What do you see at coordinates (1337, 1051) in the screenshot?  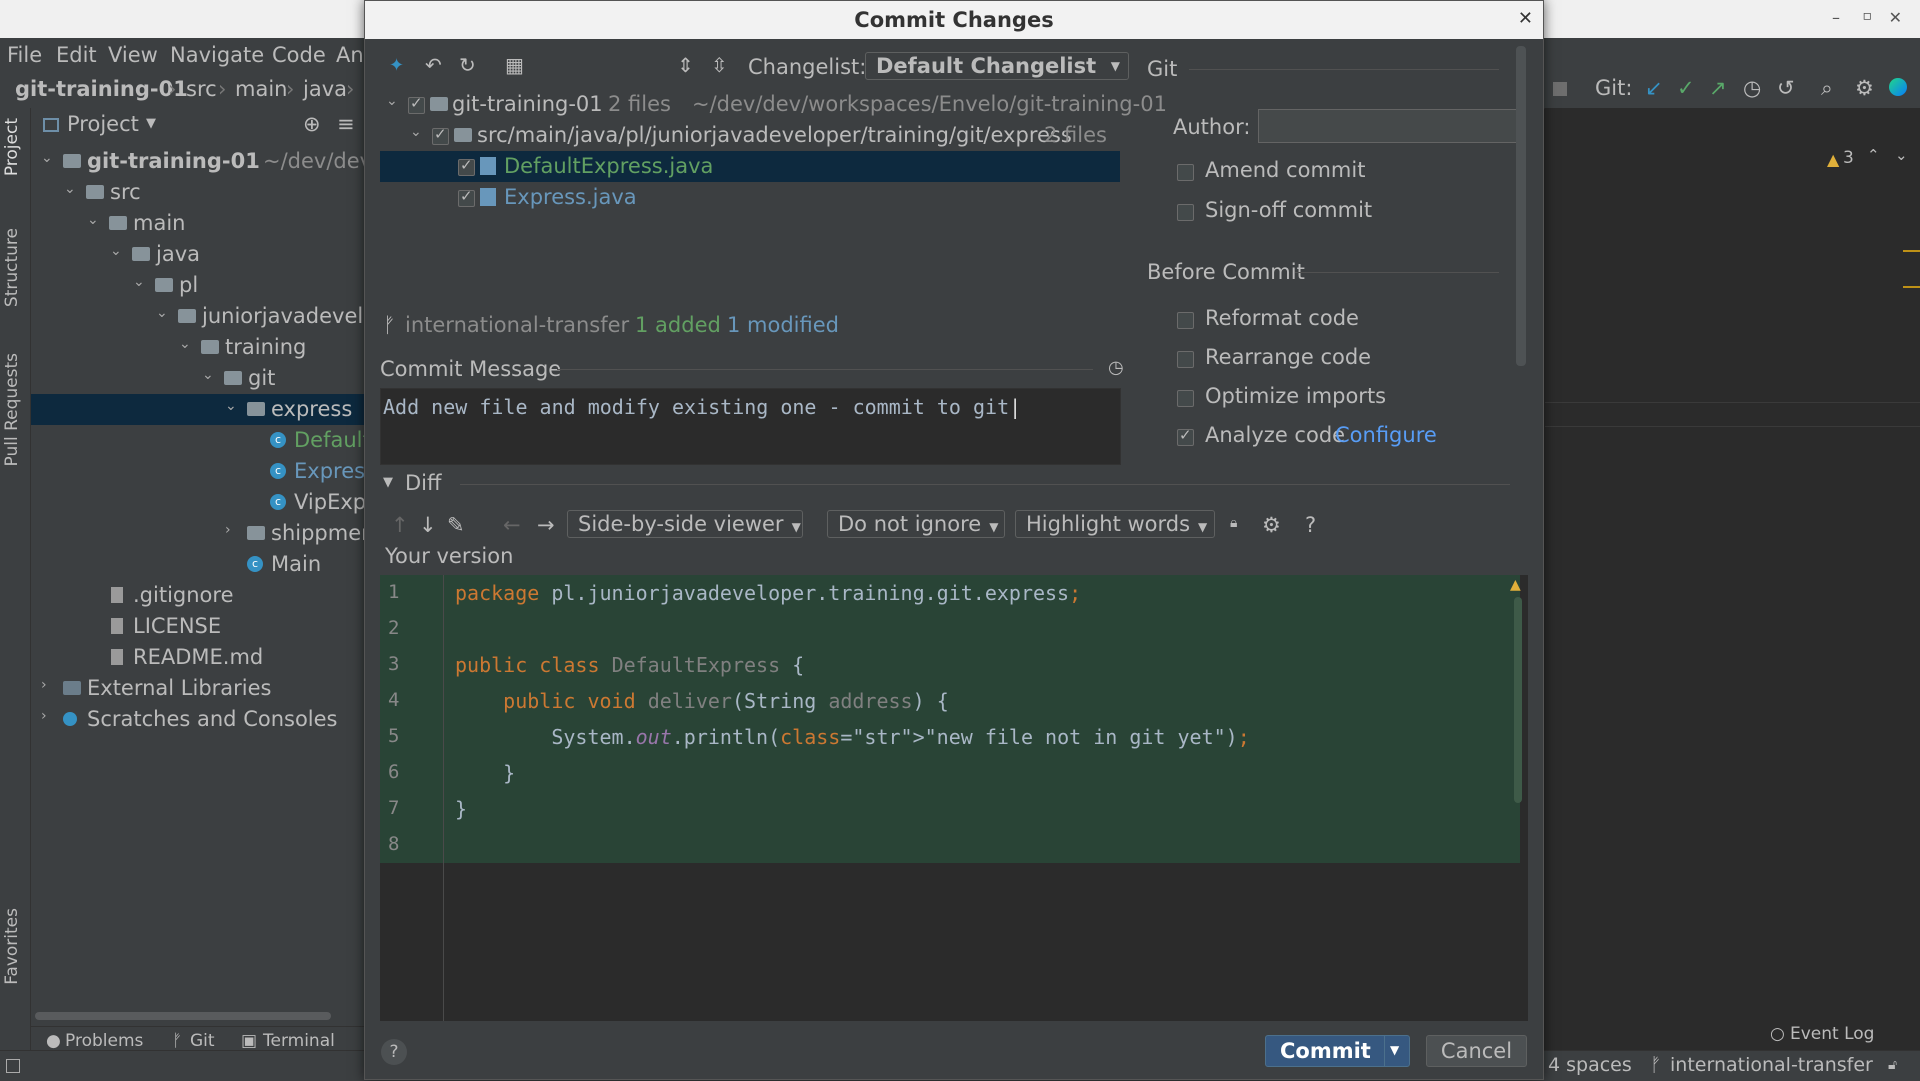 I see `commit-button: Commit ▼` at bounding box center [1337, 1051].